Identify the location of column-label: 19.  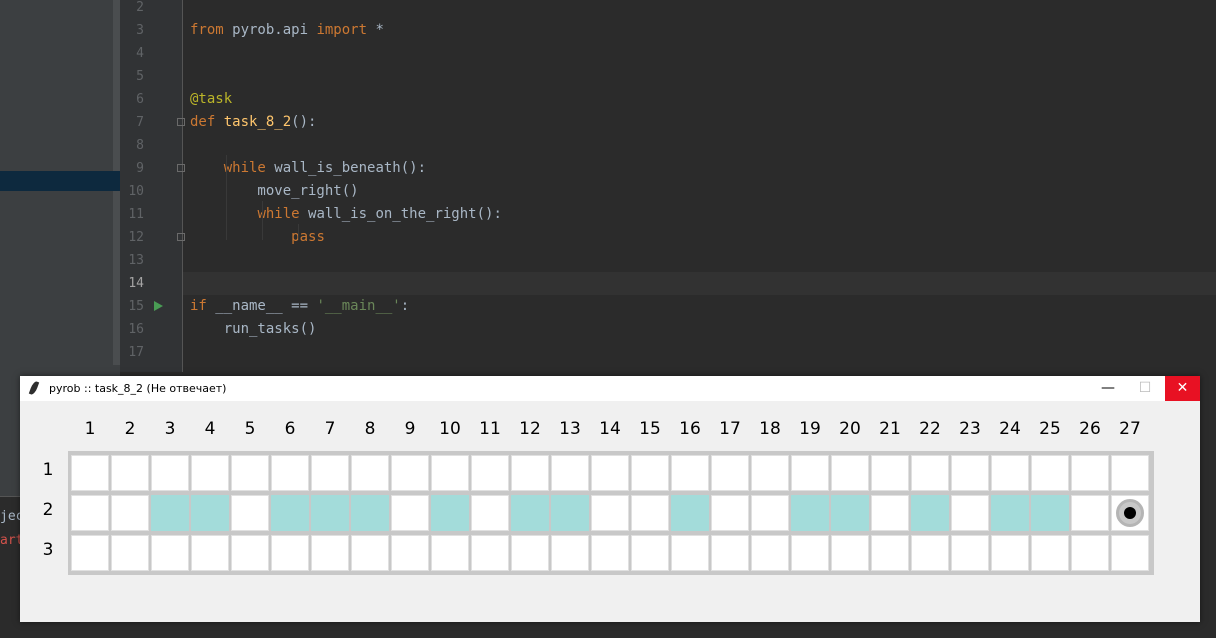
(810, 429).